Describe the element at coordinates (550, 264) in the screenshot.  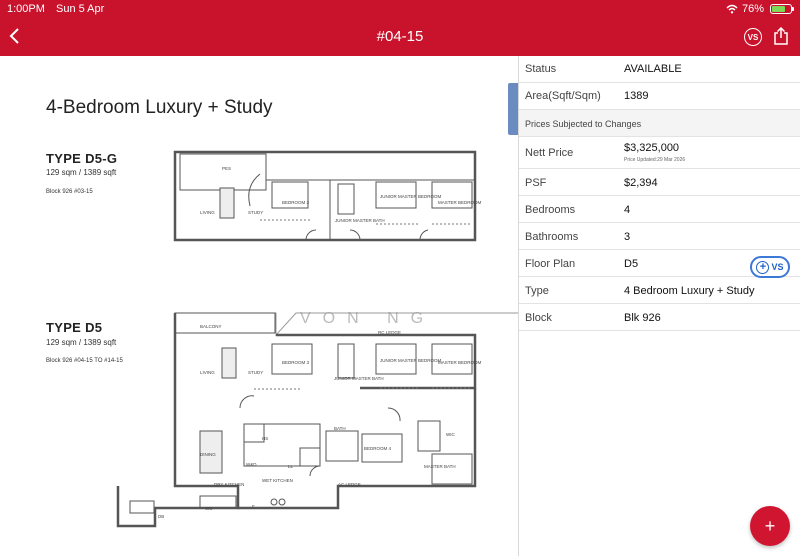
I see `detail-key: Floor Plan` at that location.